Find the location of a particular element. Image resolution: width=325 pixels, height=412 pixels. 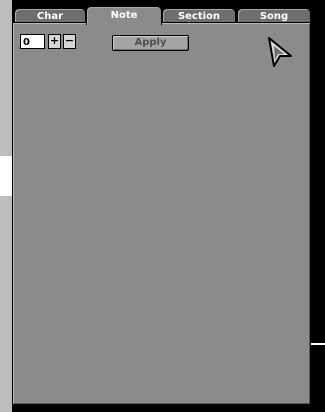

apply-button: Apply is located at coordinates (150, 43).